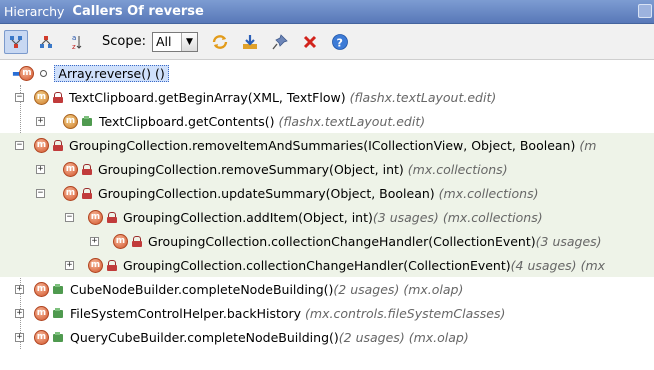  I want to click on pin-icon, so click(280, 41).